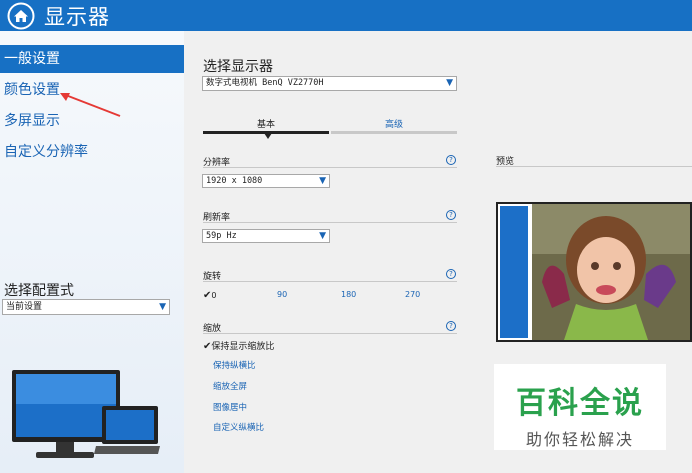 The height and width of the screenshot is (473, 692). I want to click on resolution-value: 1920 x 1080, so click(234, 181).